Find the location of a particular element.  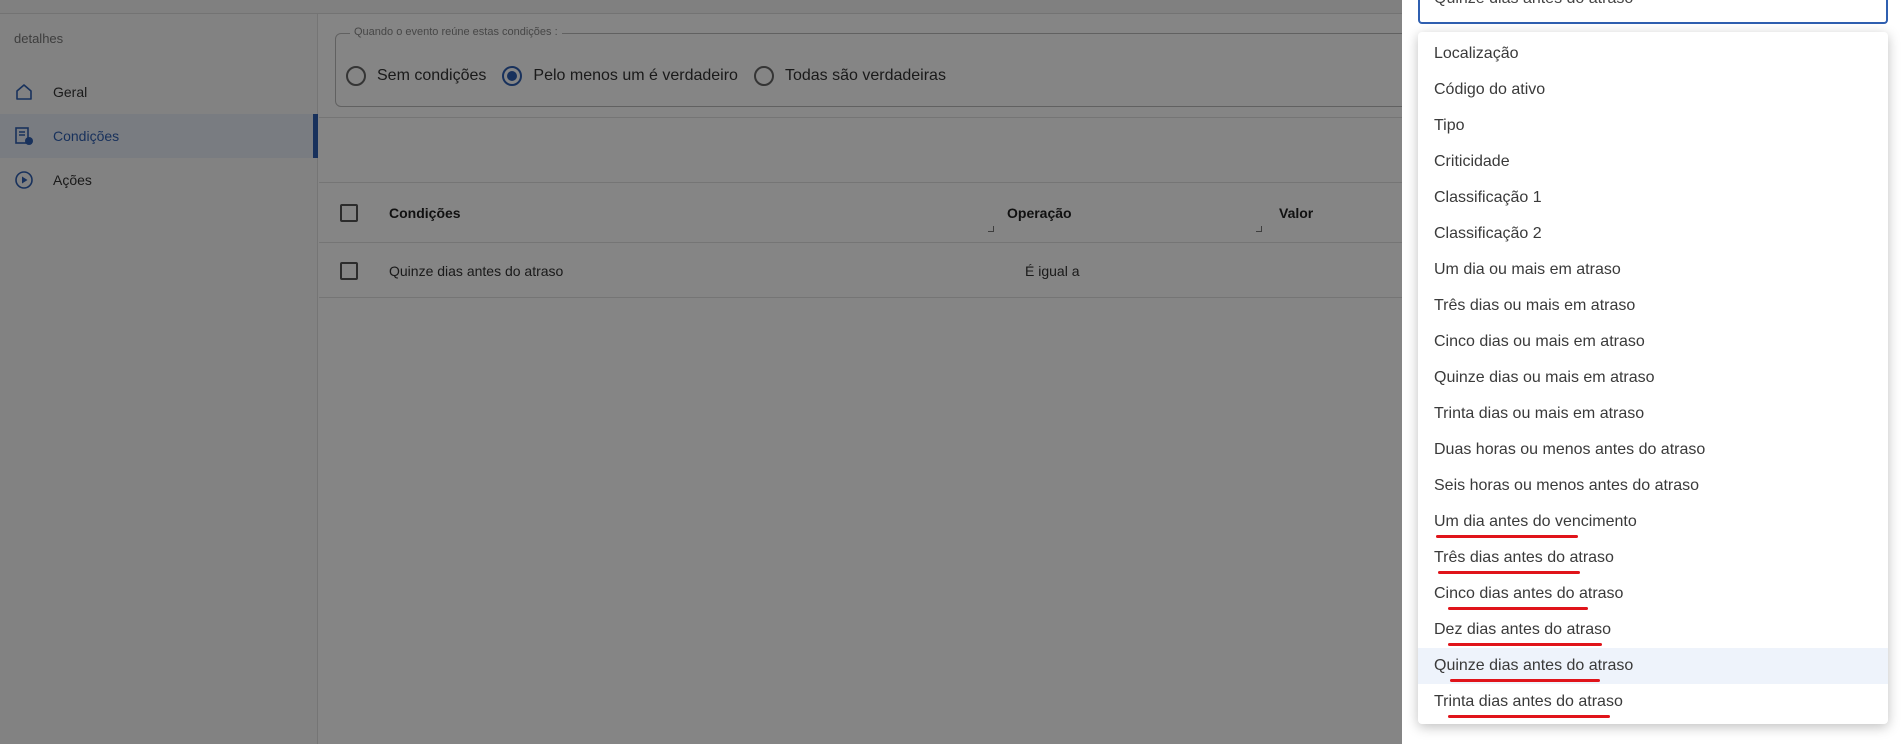

dropdown-option: Código do ativo is located at coordinates (1653, 90).